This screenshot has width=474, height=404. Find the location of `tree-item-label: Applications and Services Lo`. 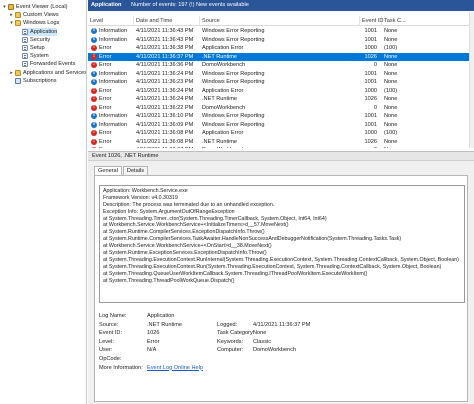

tree-item-label: Applications and Services Lo is located at coordinates (55, 72).